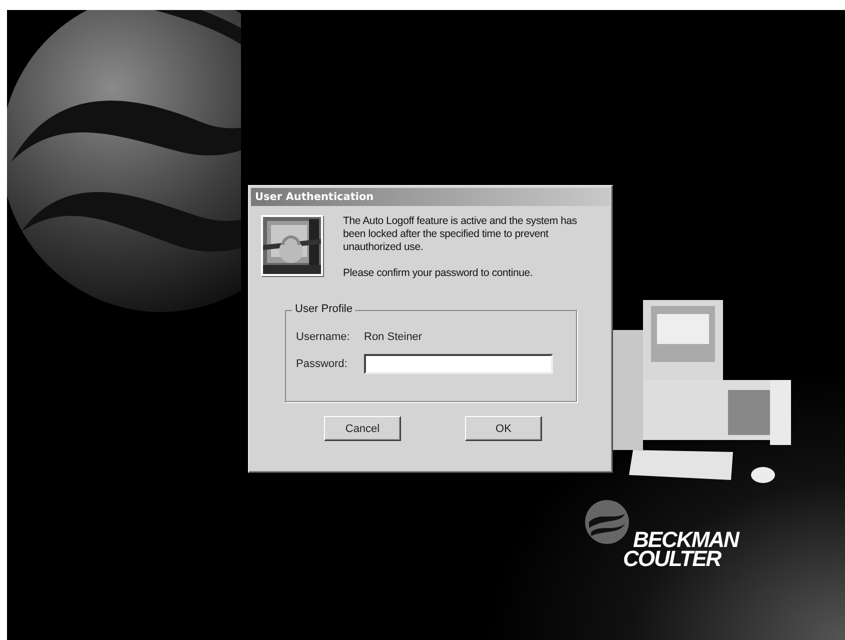 The width and height of the screenshot is (845, 640). What do you see at coordinates (393, 337) in the screenshot?
I see `username-value: Ron Steiner` at bounding box center [393, 337].